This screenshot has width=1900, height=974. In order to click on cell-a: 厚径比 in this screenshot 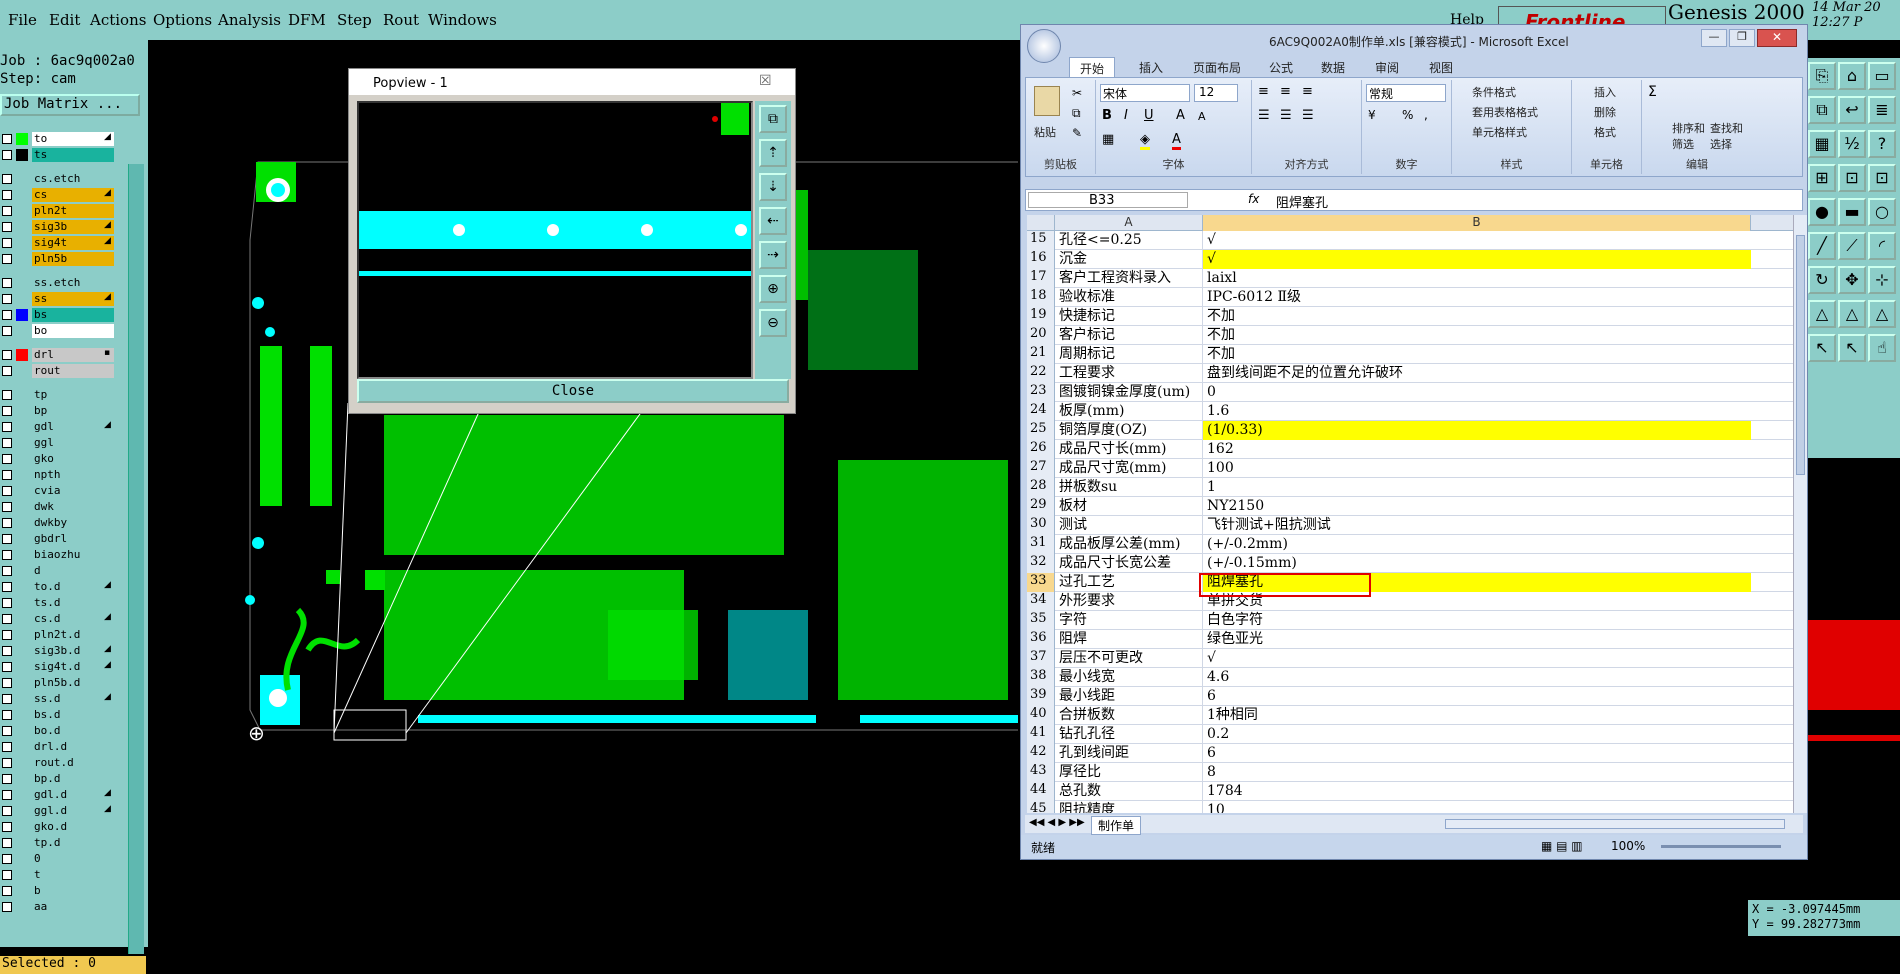, I will do `click(1129, 772)`.